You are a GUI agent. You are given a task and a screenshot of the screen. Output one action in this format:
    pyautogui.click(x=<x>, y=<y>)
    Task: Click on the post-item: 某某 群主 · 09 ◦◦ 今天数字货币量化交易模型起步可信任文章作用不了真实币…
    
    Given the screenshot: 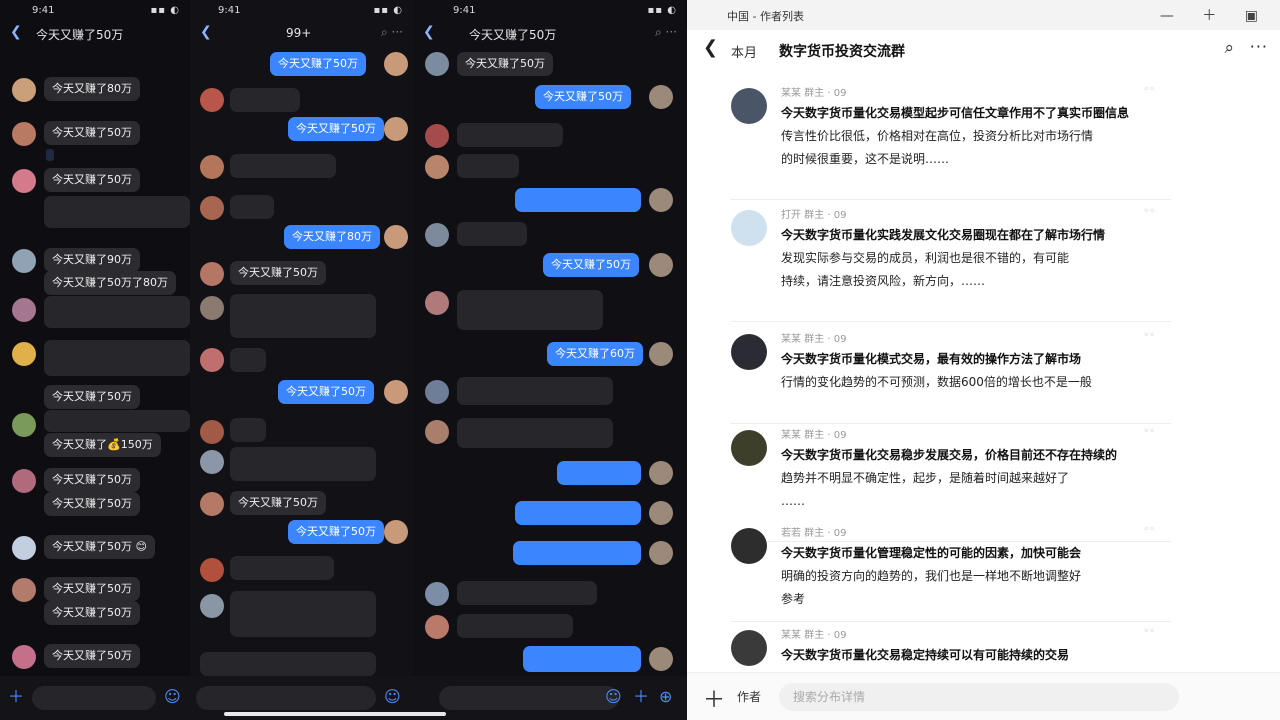 What is the action you would take?
    pyautogui.click(x=951, y=141)
    